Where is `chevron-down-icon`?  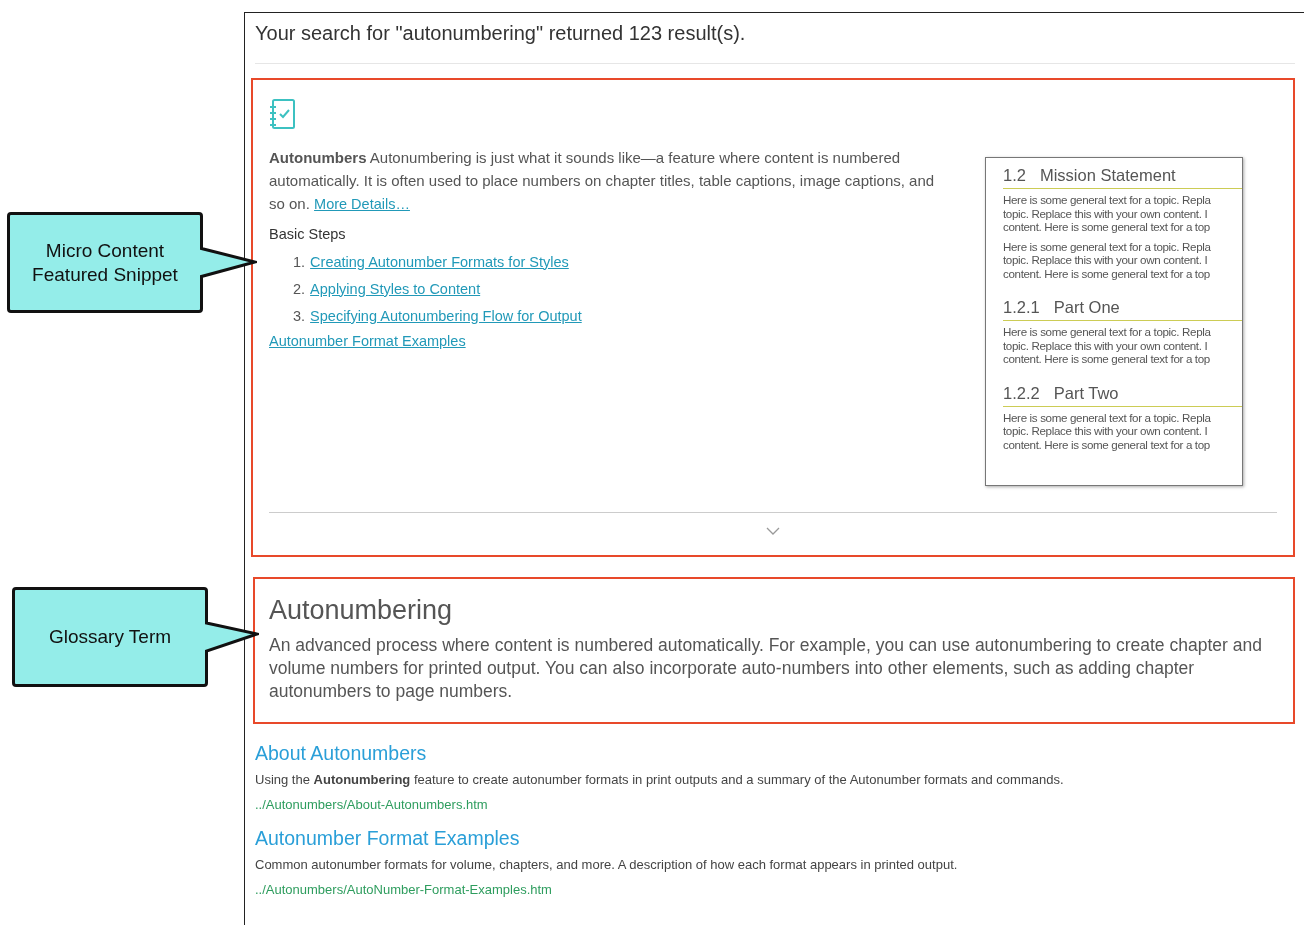
chevron-down-icon is located at coordinates (773, 531).